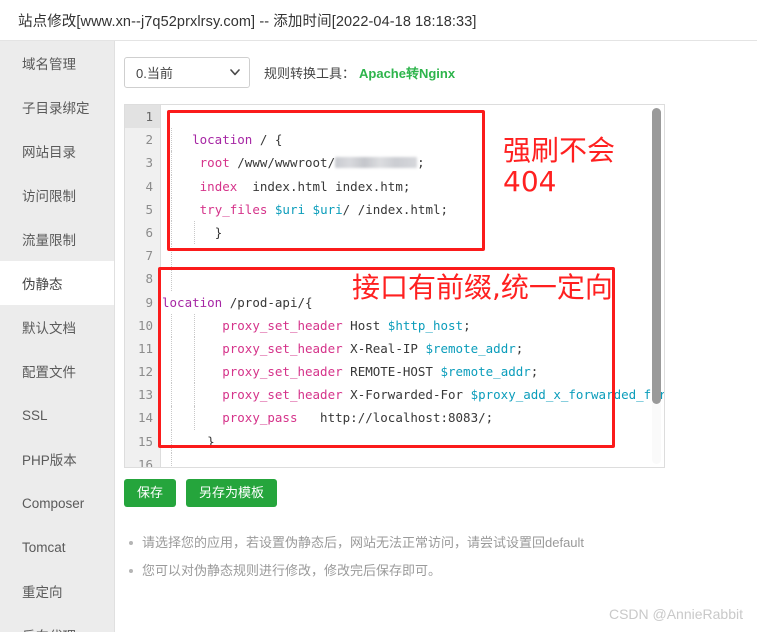  What do you see at coordinates (413, 163) in the screenshot?
I see `code-line: root /www/wwwroot/;` at bounding box center [413, 163].